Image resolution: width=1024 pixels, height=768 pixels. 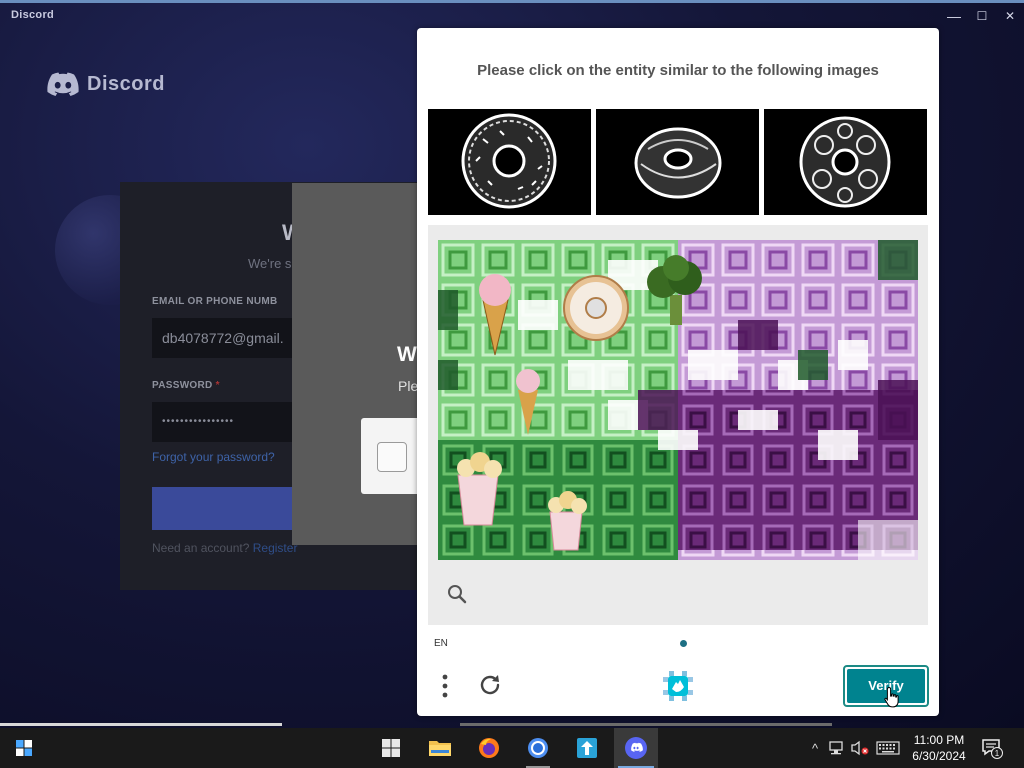 I want to click on firefox-icon, so click(x=489, y=748).